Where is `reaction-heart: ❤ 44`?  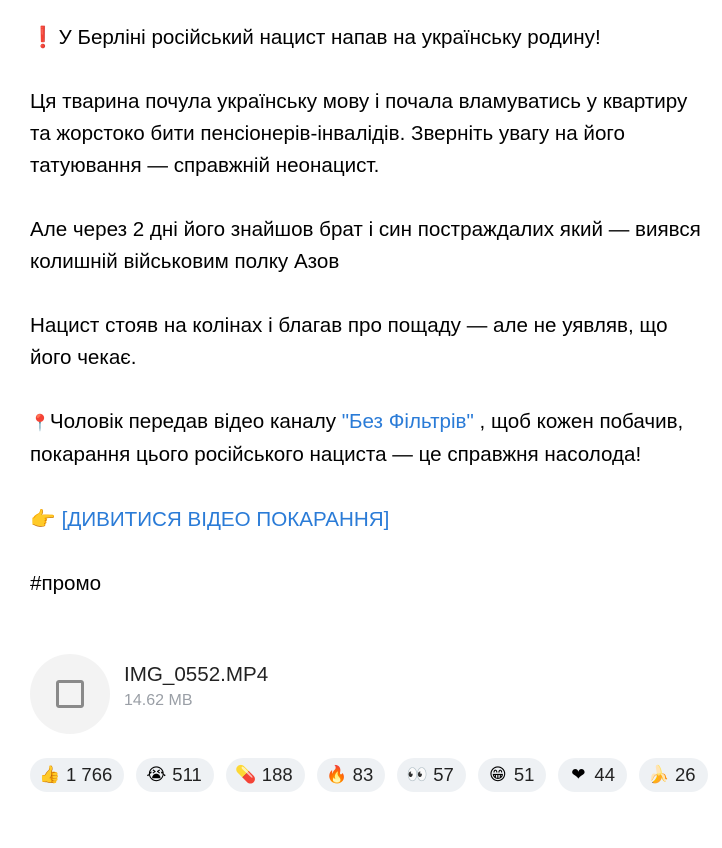 reaction-heart: ❤ 44 is located at coordinates (592, 775).